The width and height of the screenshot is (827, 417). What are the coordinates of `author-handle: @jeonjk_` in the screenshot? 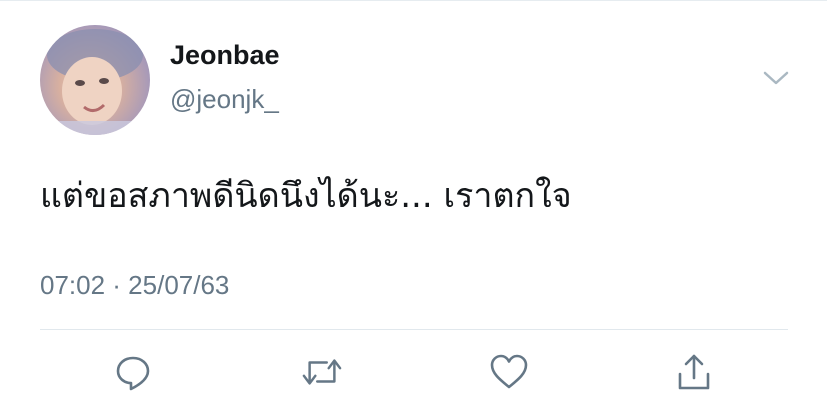 It's located at (224, 99).